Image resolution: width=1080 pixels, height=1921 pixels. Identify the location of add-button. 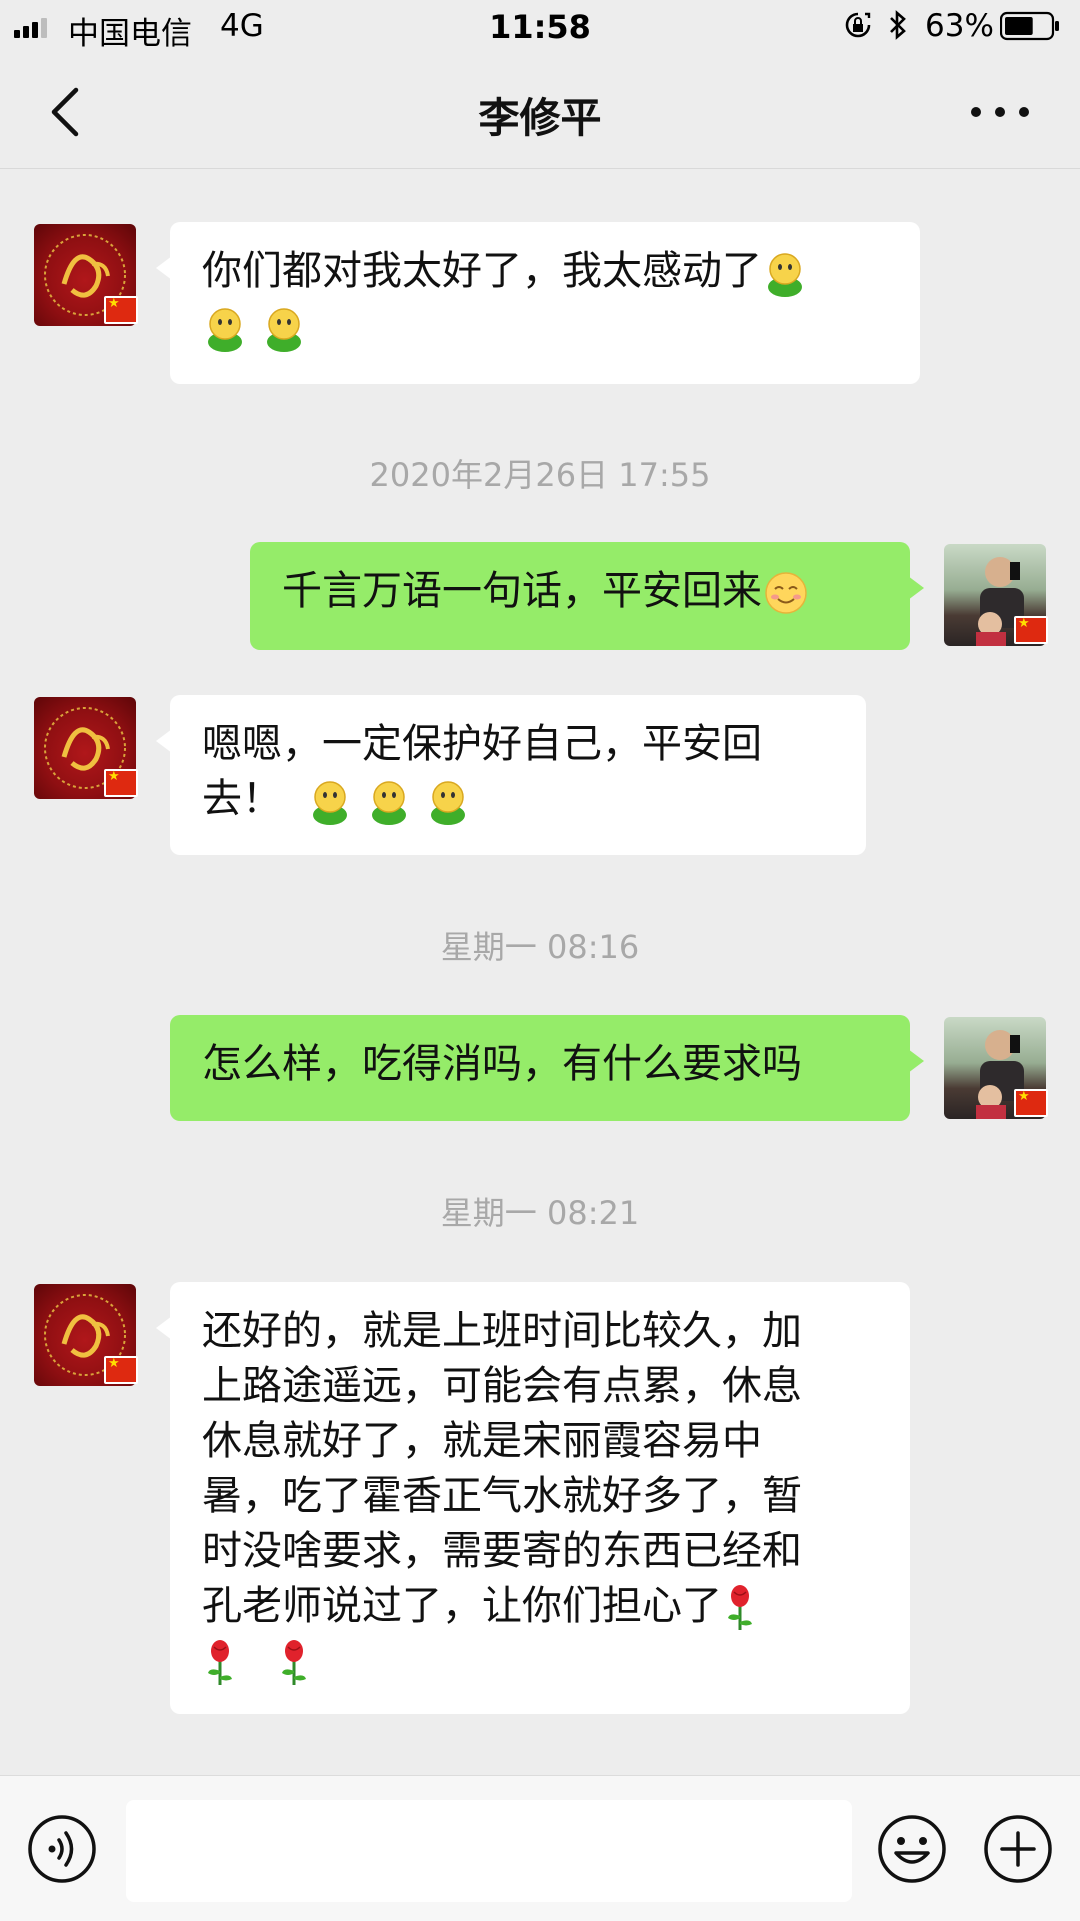
(1018, 1849).